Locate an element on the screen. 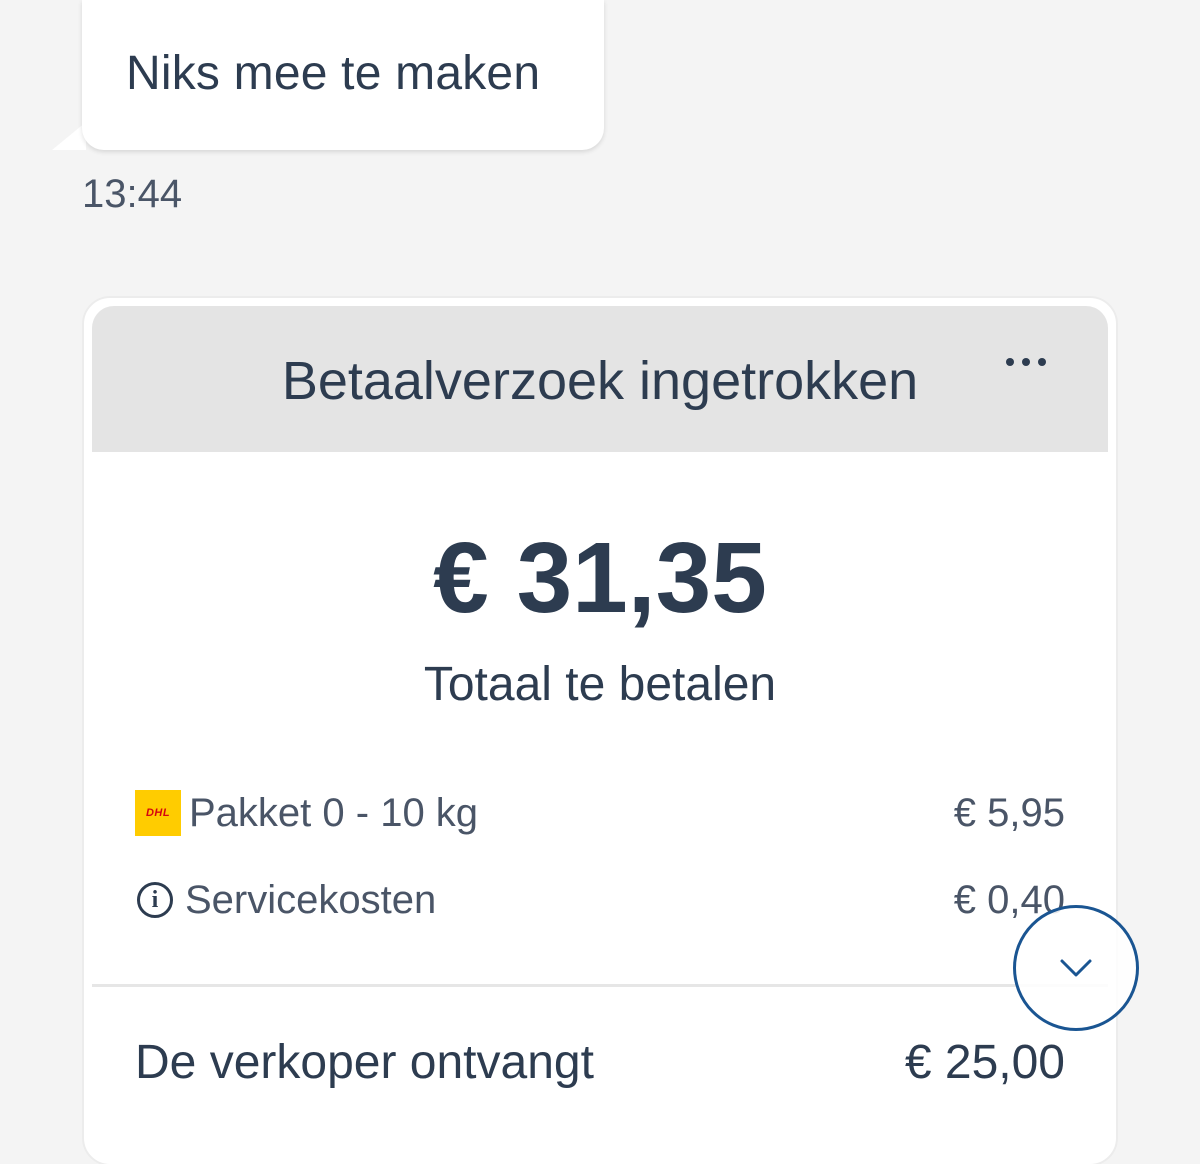  total-amount-label: Totaal te betalen is located at coordinates (600, 684).